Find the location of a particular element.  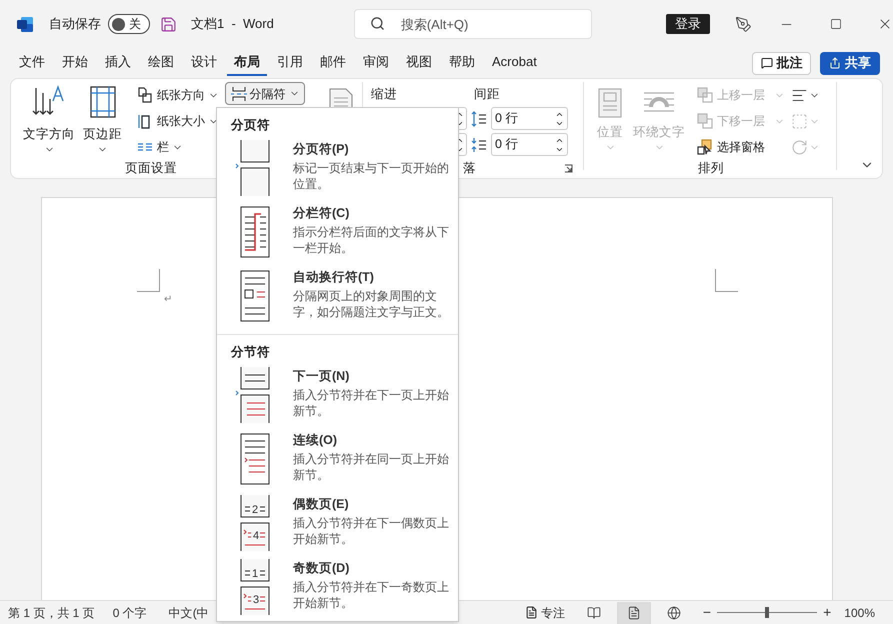

group-label: 落 is located at coordinates (469, 169).